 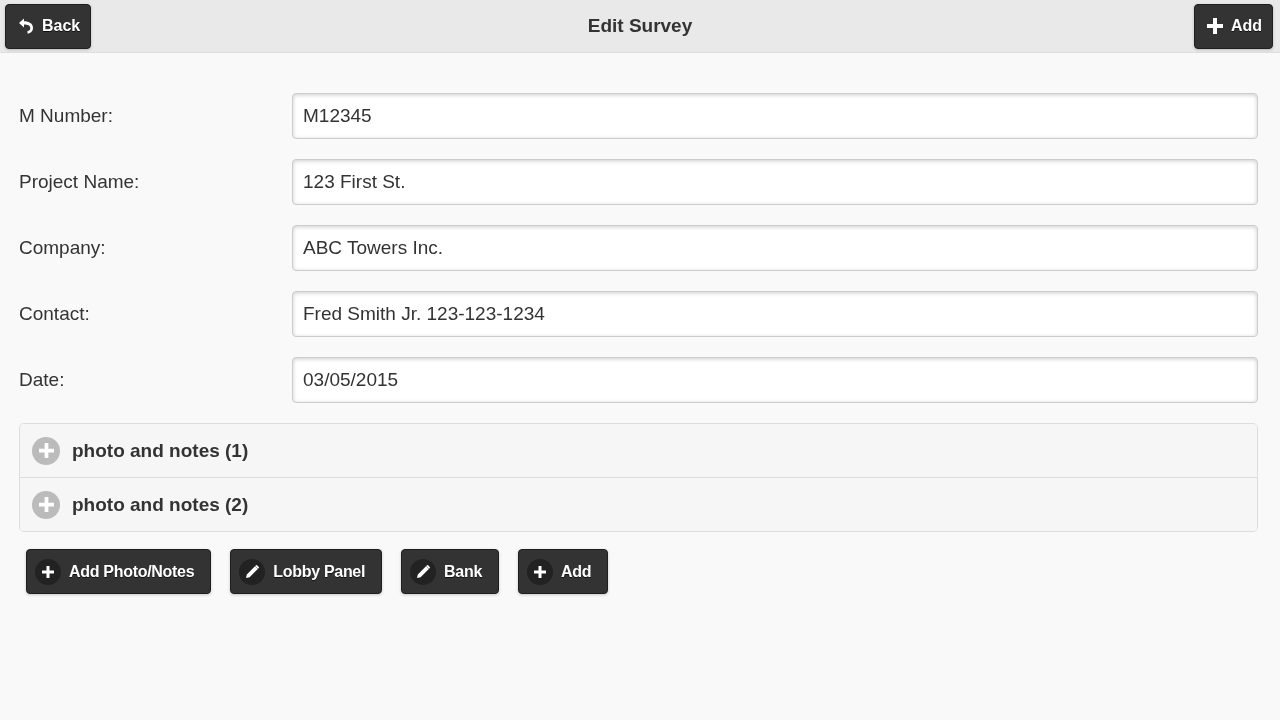 What do you see at coordinates (775, 116) in the screenshot?
I see `text-field: M12345` at bounding box center [775, 116].